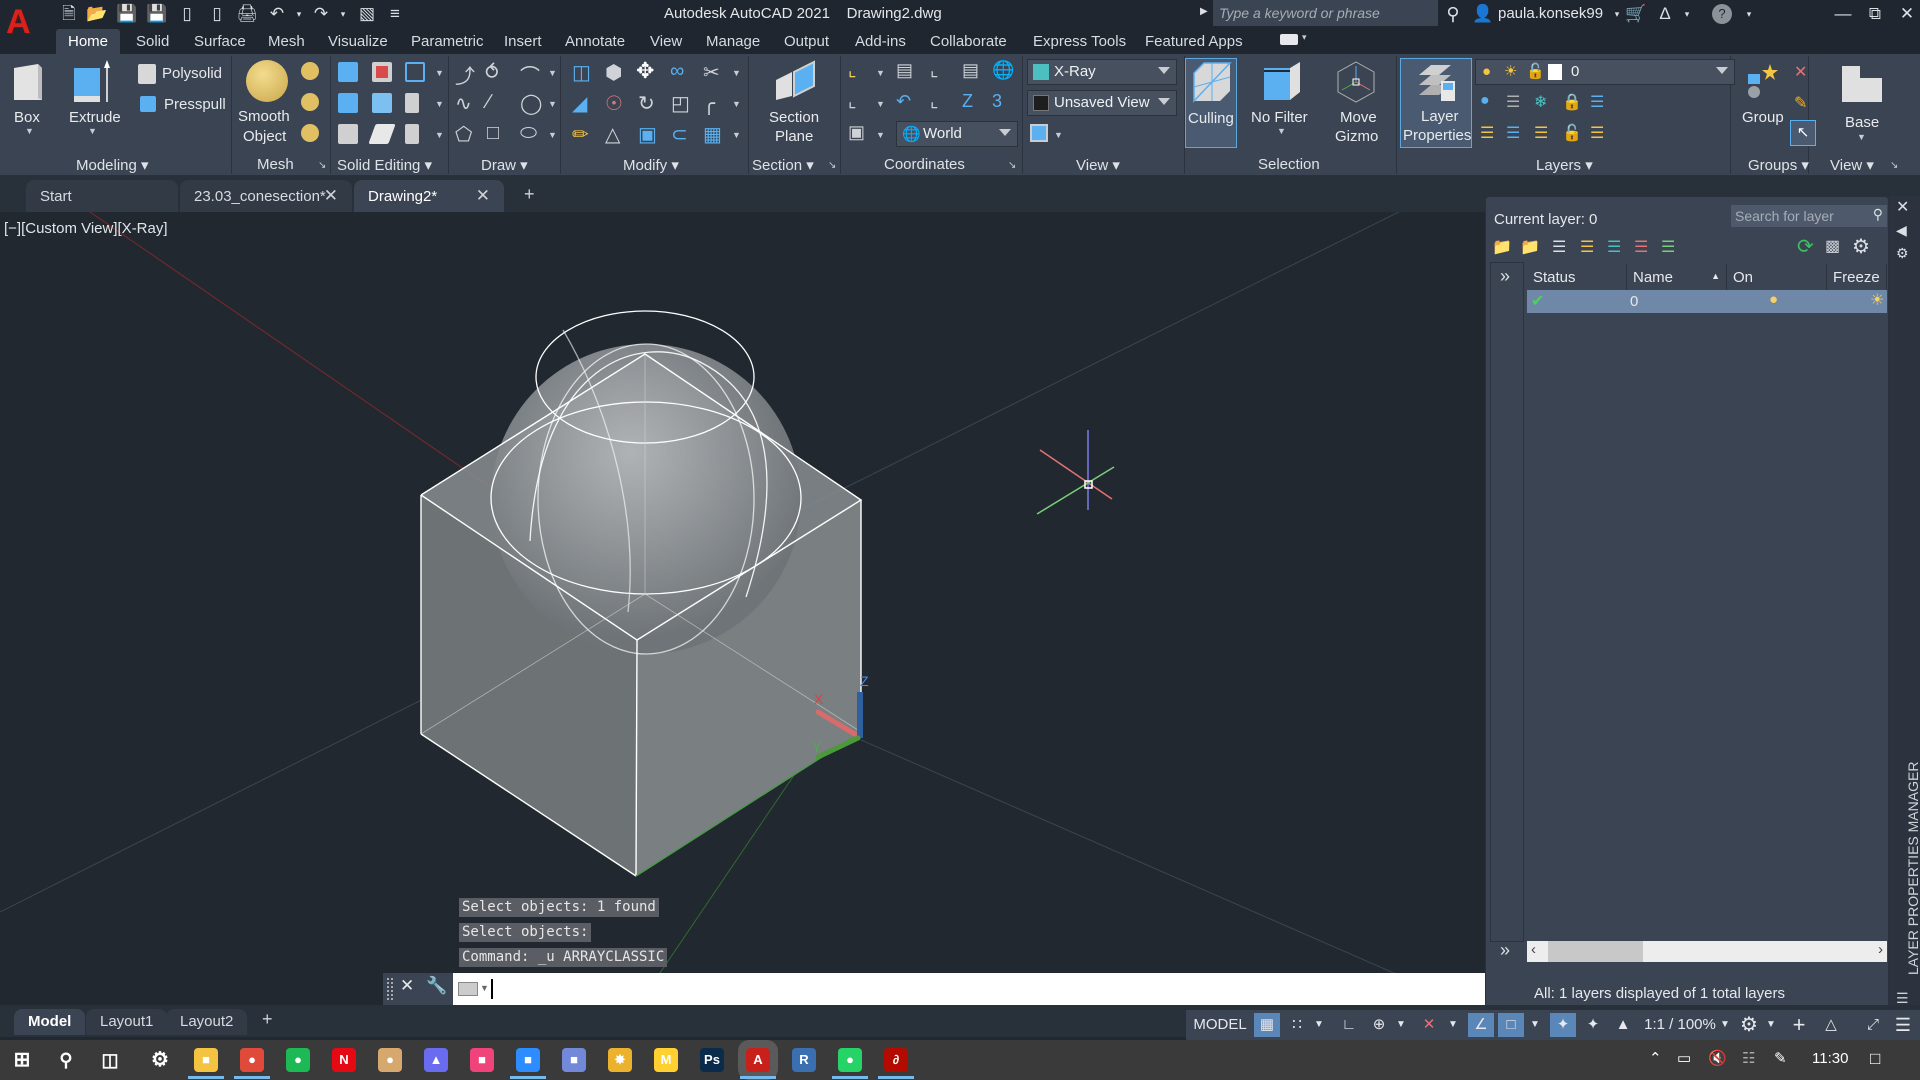  Describe the element at coordinates (1903, 1025) in the screenshot. I see `customization-menu-icon: ☰` at that location.